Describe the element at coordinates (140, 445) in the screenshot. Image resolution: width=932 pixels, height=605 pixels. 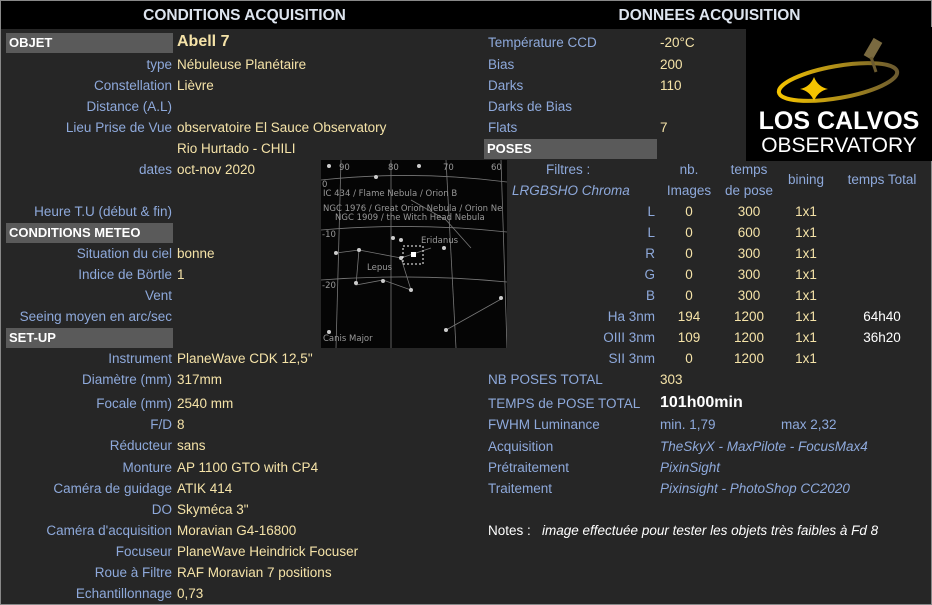
I see `setup-field-label: Réducteur` at that location.